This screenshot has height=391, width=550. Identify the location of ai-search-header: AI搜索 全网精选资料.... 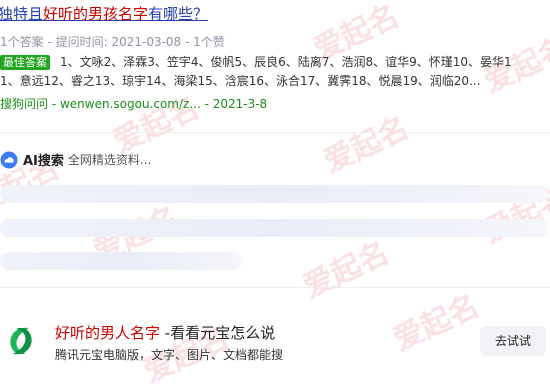
(75, 159).